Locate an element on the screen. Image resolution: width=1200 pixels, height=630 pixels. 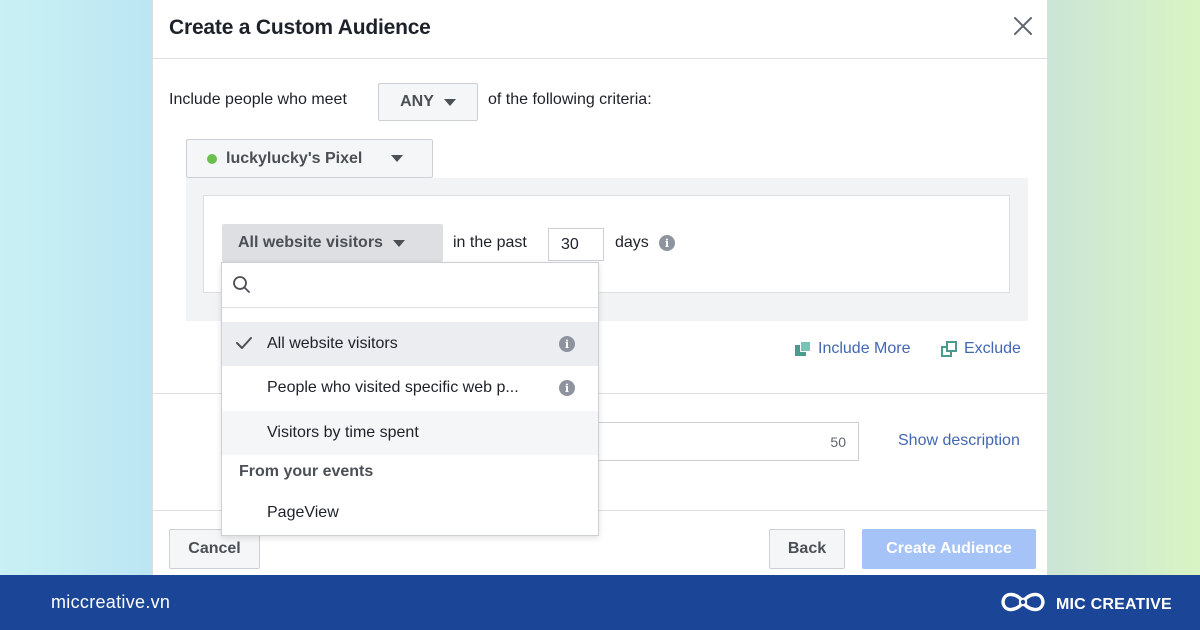
dialog-title: Create a Custom Audience is located at coordinates (300, 27).